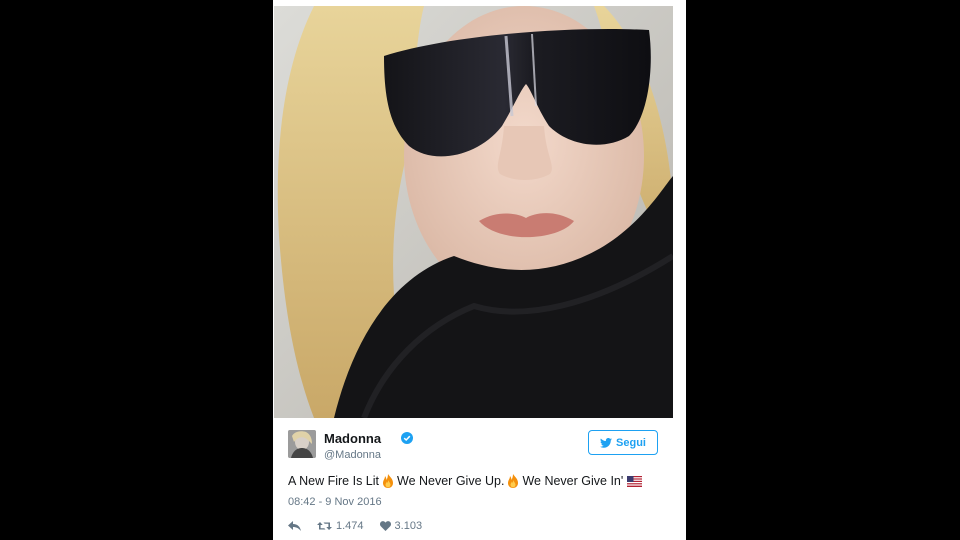 The image size is (960, 540). Describe the element at coordinates (606, 442) in the screenshot. I see `twitter-bird-icon` at that location.